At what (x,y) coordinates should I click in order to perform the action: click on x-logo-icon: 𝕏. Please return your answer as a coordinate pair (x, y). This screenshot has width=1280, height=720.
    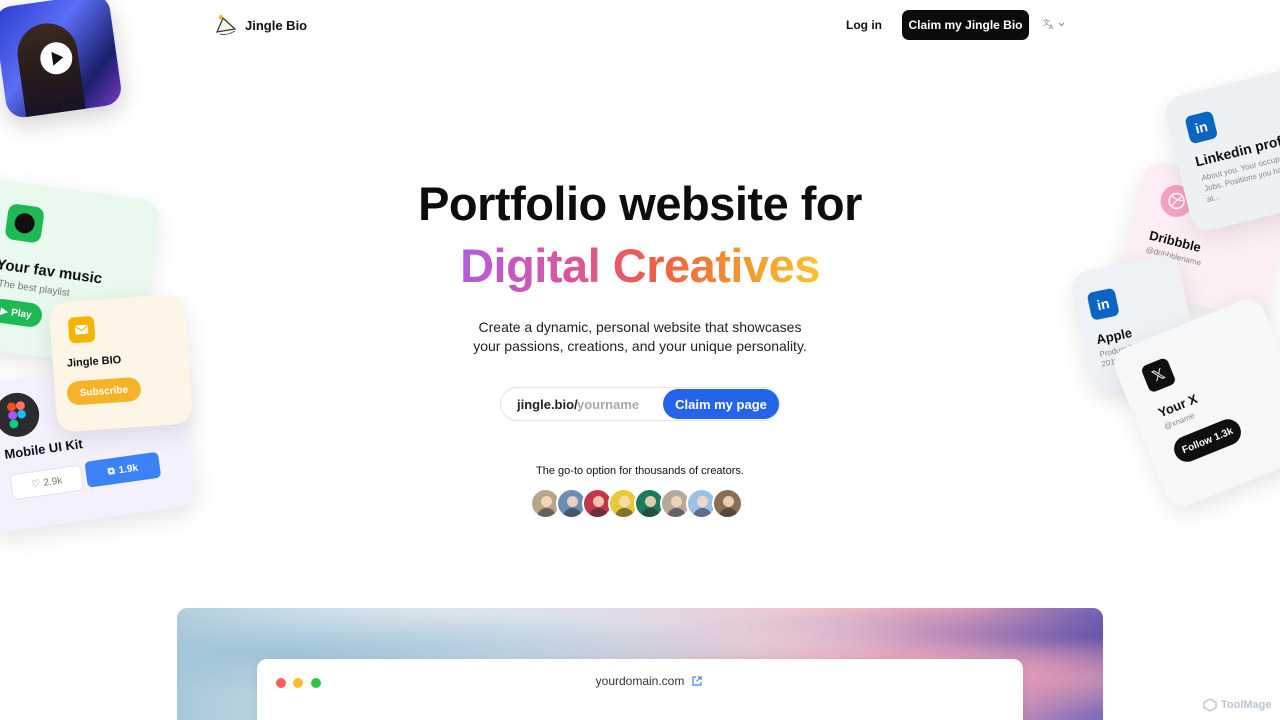
    Looking at the image, I should click on (1158, 375).